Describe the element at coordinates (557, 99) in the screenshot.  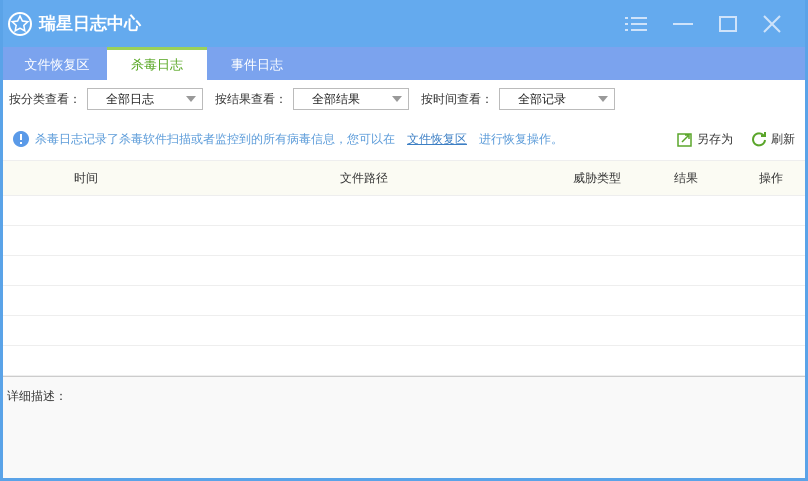
I see `filter-dropdown: 全部记录` at that location.